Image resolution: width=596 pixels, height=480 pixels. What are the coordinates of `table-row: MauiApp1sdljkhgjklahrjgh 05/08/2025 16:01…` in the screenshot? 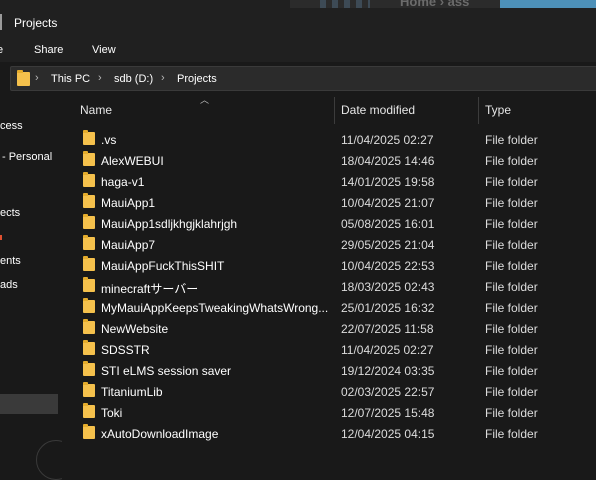 It's located at (329, 222).